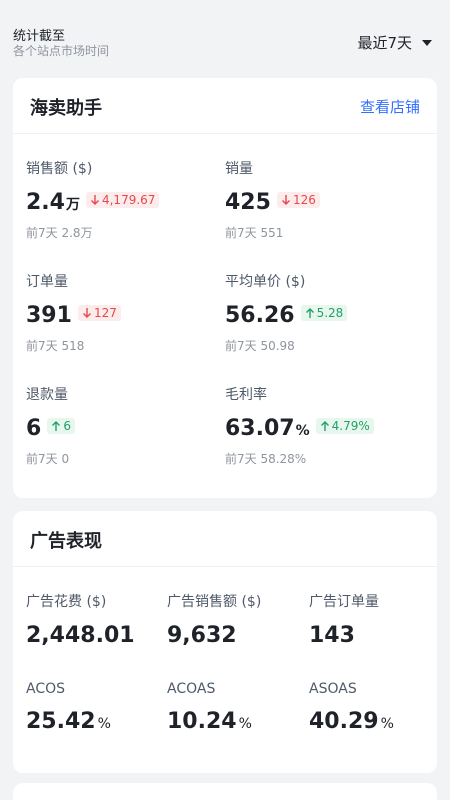 The image size is (450, 800). I want to click on delta-value: 4,179.67, so click(128, 200).